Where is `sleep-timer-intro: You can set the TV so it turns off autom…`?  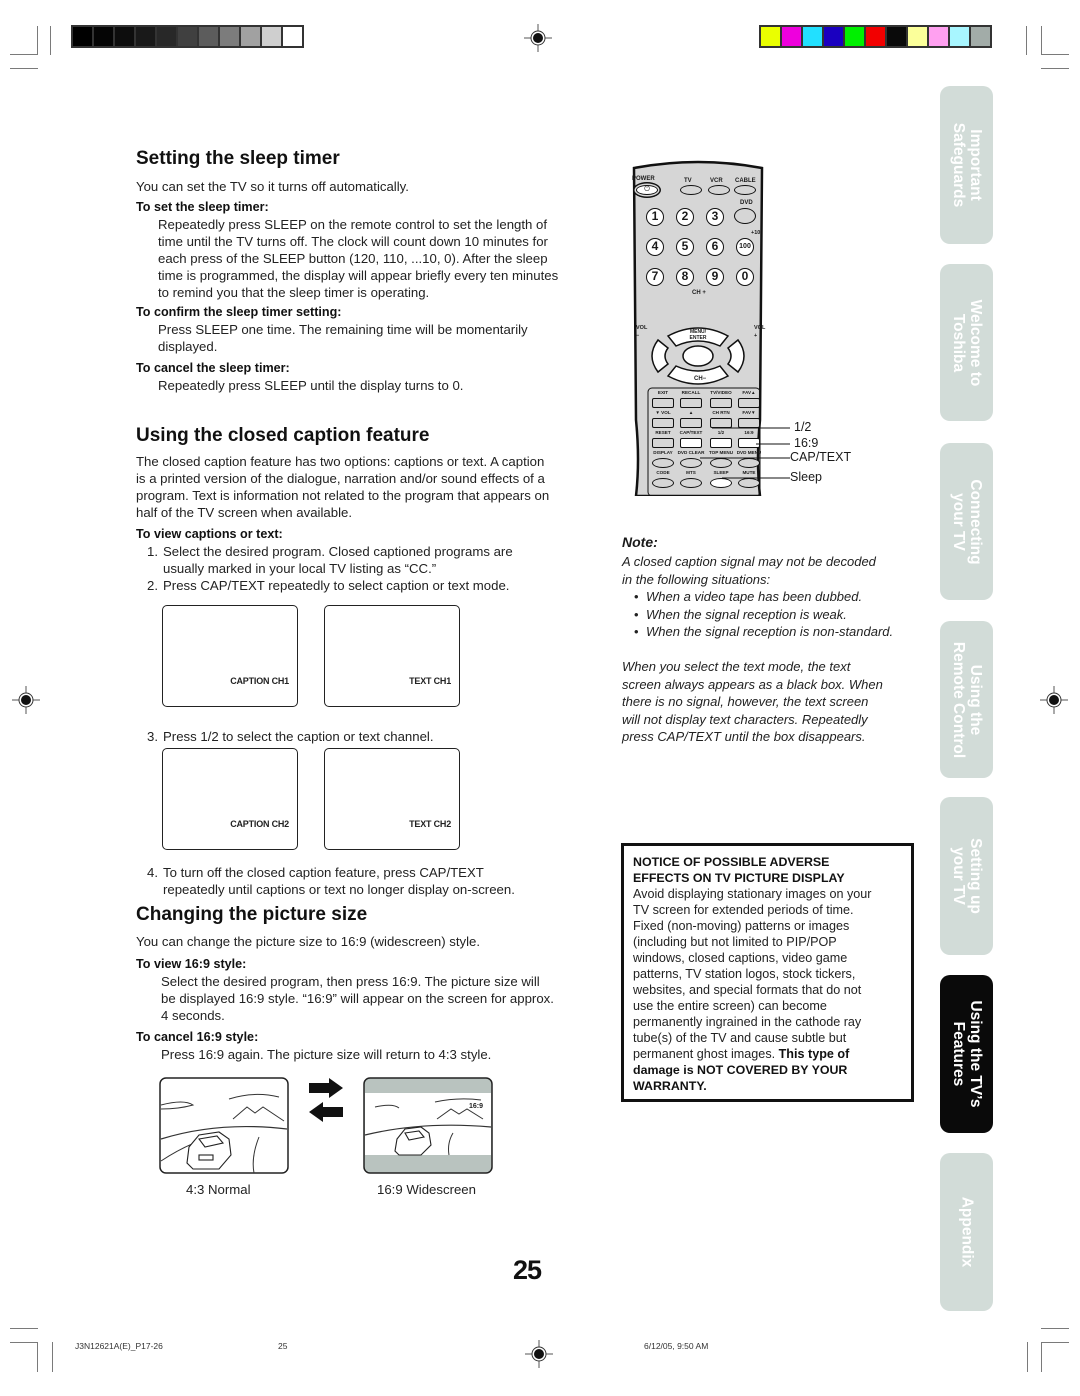 sleep-timer-intro: You can set the TV so it turns off autom… is located at coordinates (272, 186).